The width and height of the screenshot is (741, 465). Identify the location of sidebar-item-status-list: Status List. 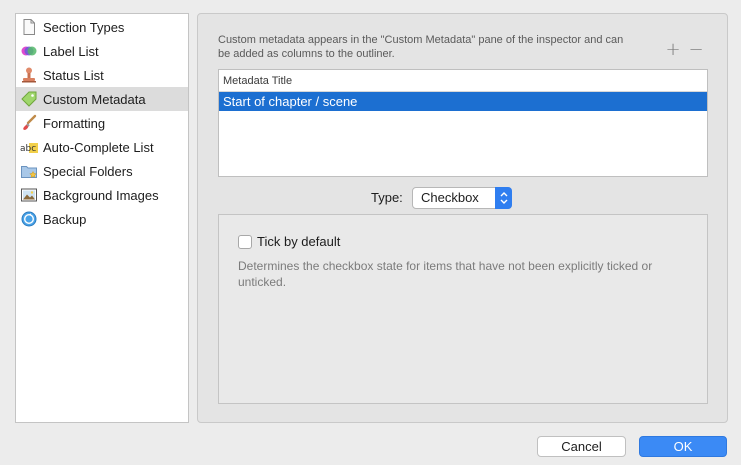
(102, 75).